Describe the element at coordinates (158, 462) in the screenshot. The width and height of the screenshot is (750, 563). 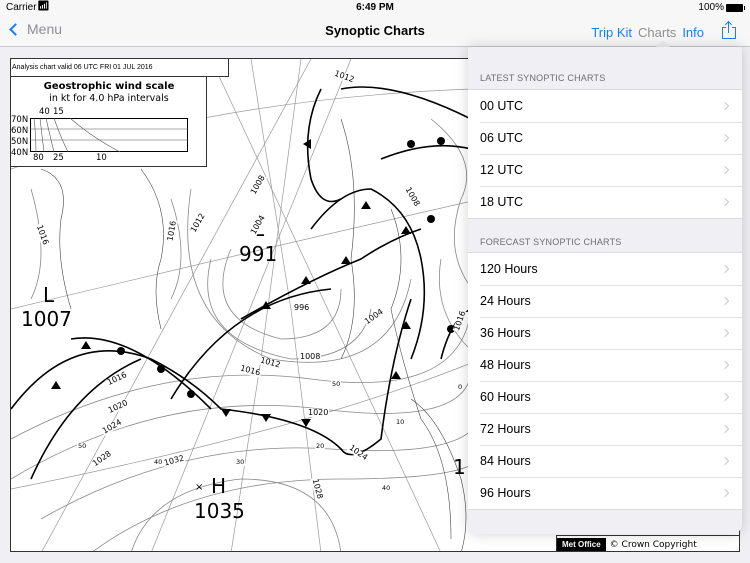
I see `grid-label: 40` at that location.